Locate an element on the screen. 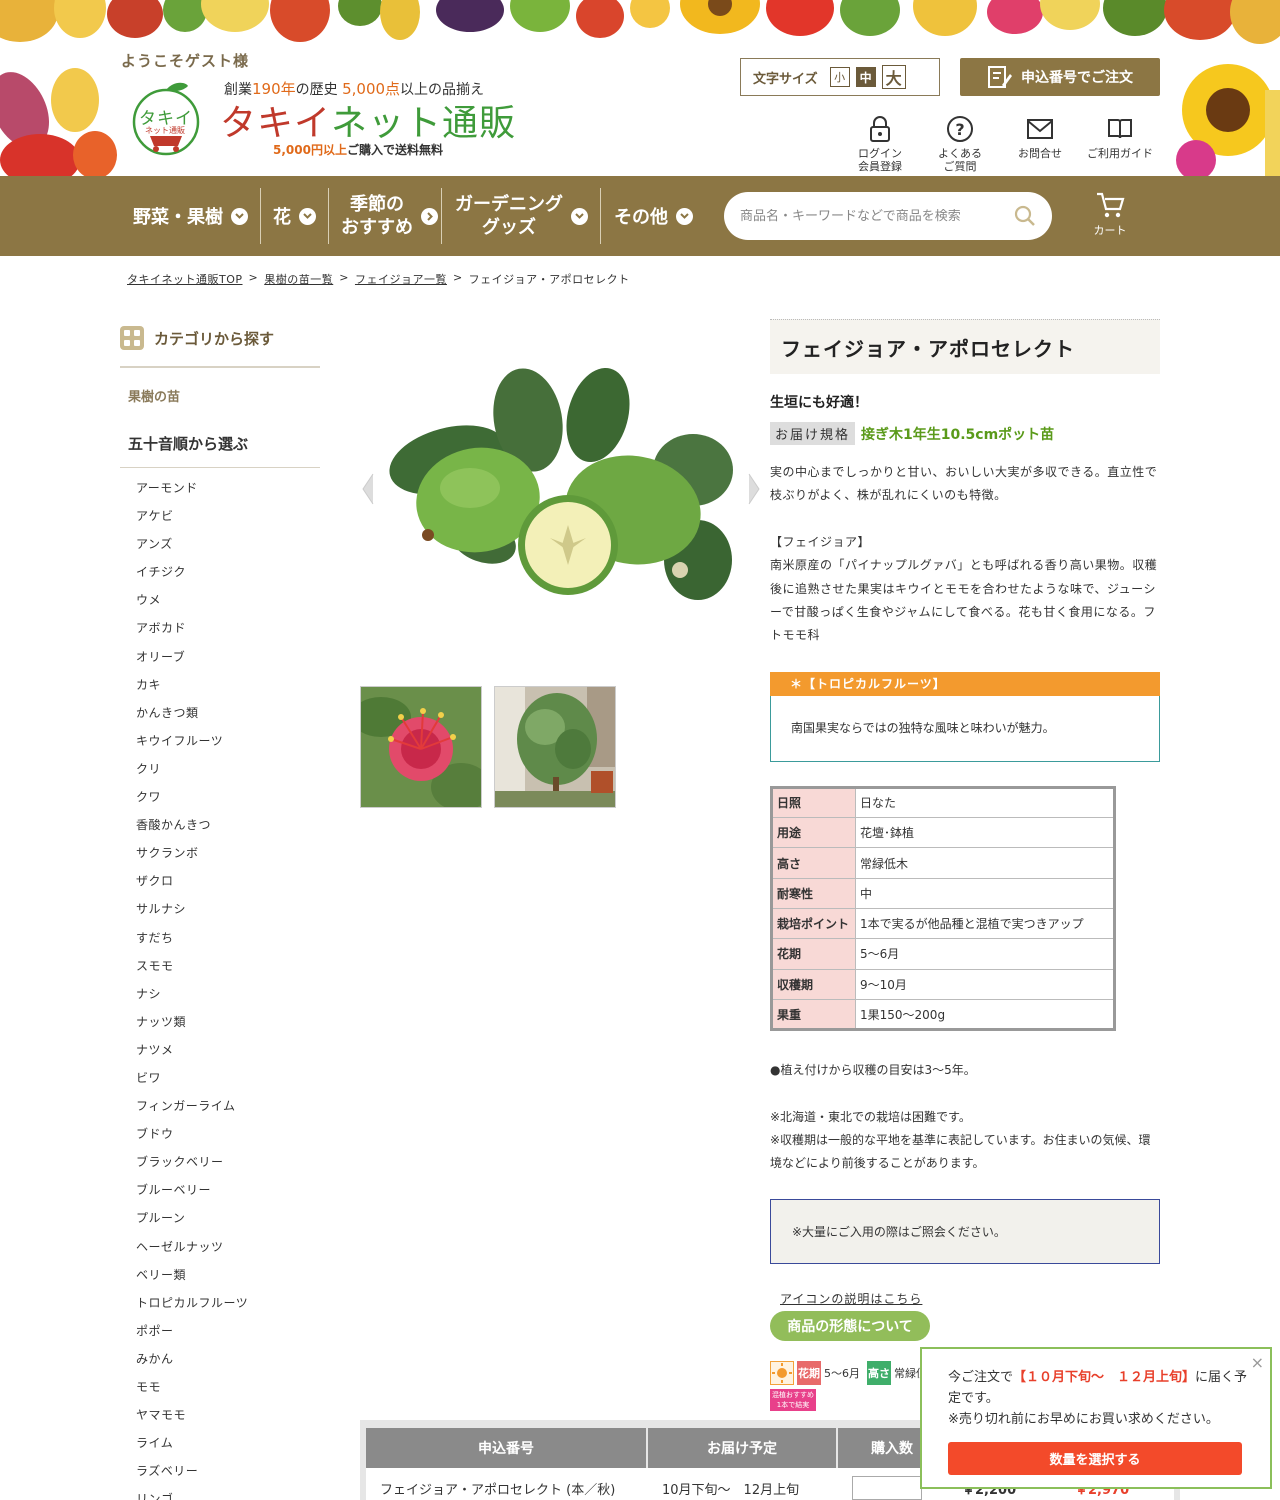 Image resolution: width=1280 pixels, height=1500 pixels. sidebar-list-item: ラズベリー is located at coordinates (220, 1471).